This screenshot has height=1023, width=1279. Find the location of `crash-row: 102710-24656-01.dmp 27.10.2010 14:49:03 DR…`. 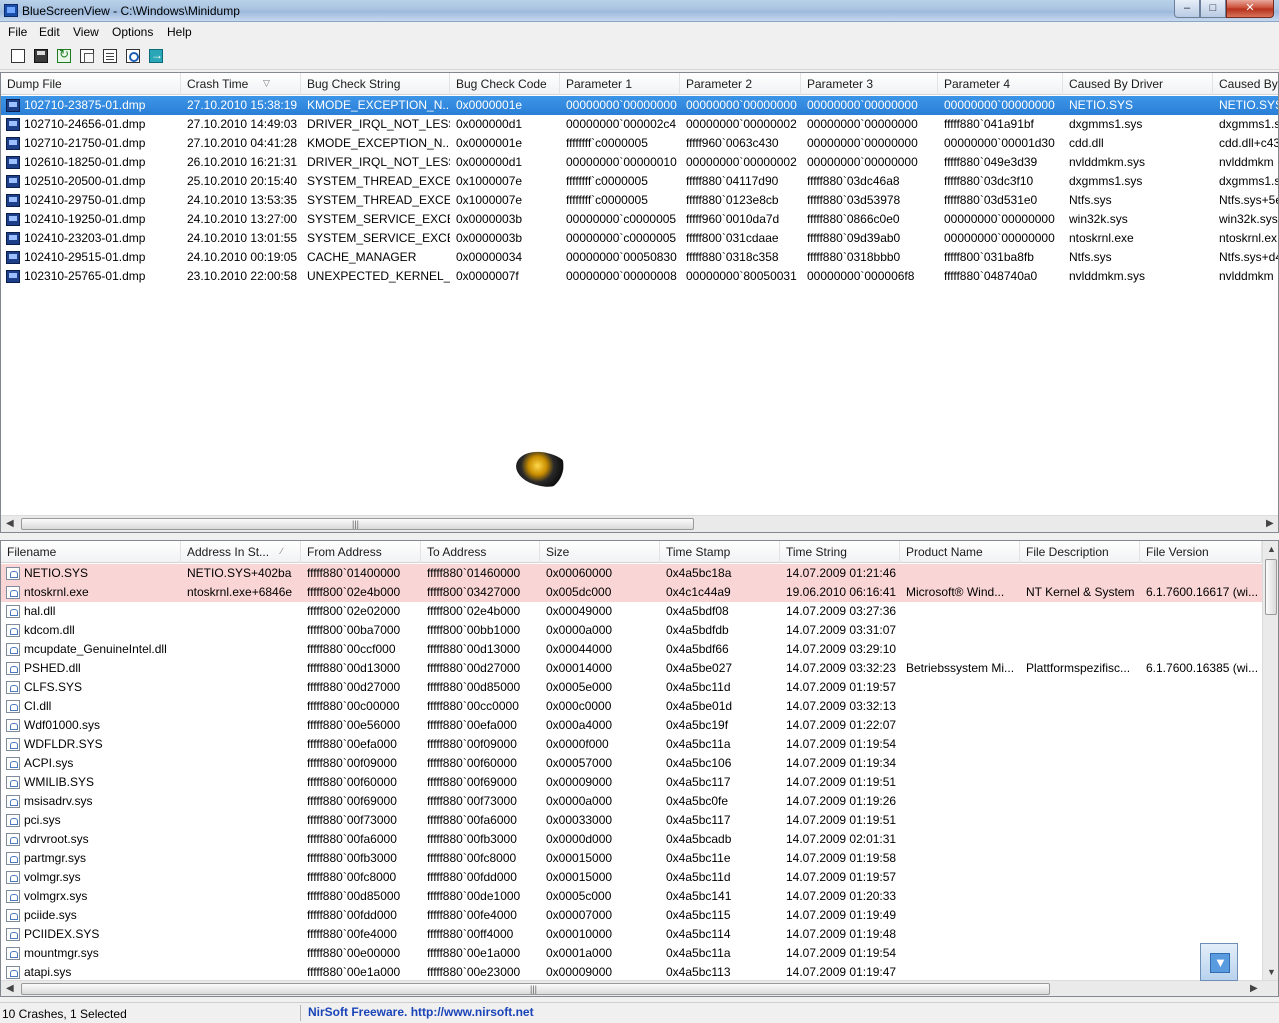

crash-row: 102710-24656-01.dmp 27.10.2010 14:49:03 DR… is located at coordinates (639, 124).